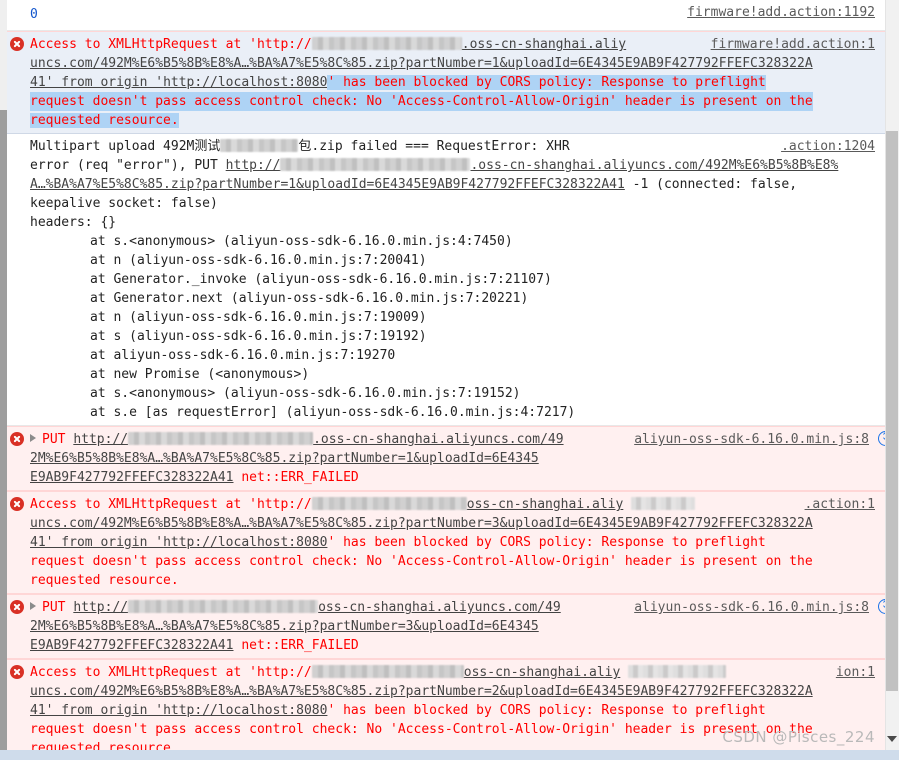 The width and height of the screenshot is (899, 760). I want to click on console-source-link: firmware!add.action:1192, so click(781, 12).